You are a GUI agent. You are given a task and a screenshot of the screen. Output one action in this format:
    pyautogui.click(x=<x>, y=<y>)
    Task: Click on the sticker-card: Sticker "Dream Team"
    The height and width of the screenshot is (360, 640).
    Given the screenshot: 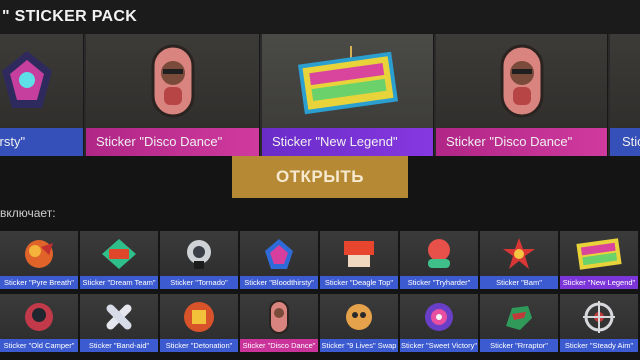 What is the action you would take?
    pyautogui.click(x=119, y=260)
    